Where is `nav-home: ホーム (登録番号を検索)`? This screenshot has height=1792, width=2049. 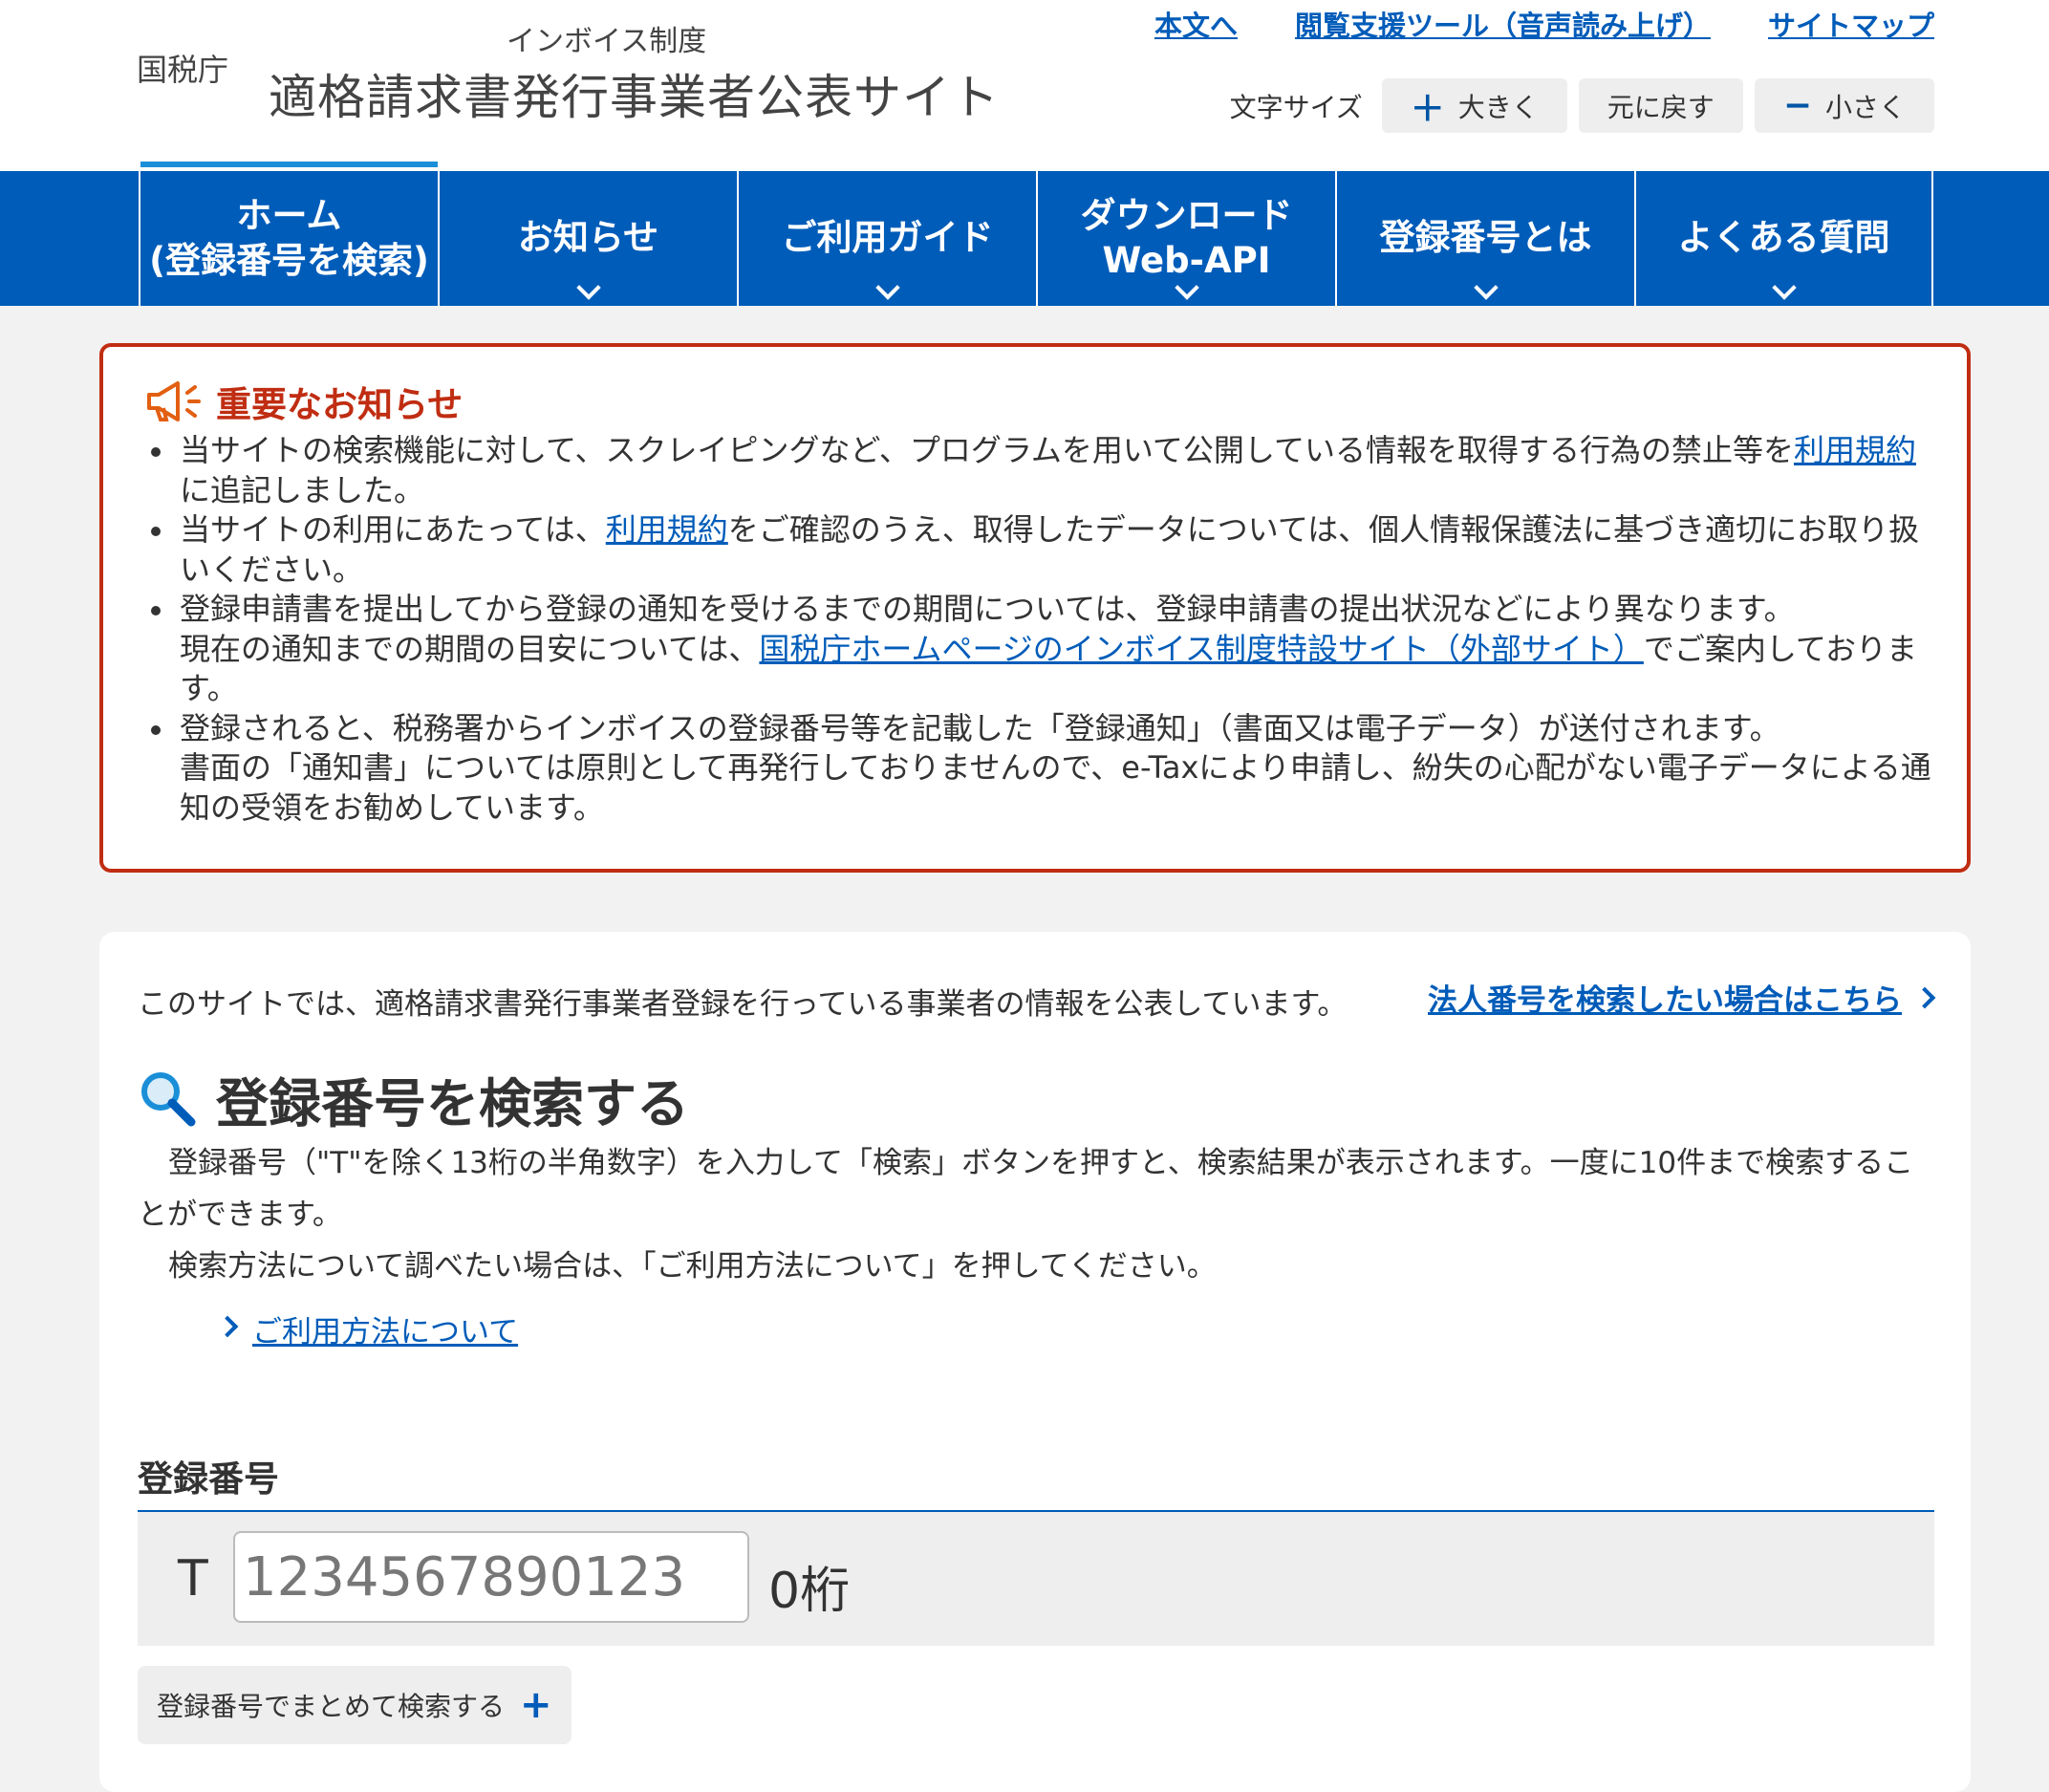 nav-home: ホーム (登録番号を検索) is located at coordinates (288, 234).